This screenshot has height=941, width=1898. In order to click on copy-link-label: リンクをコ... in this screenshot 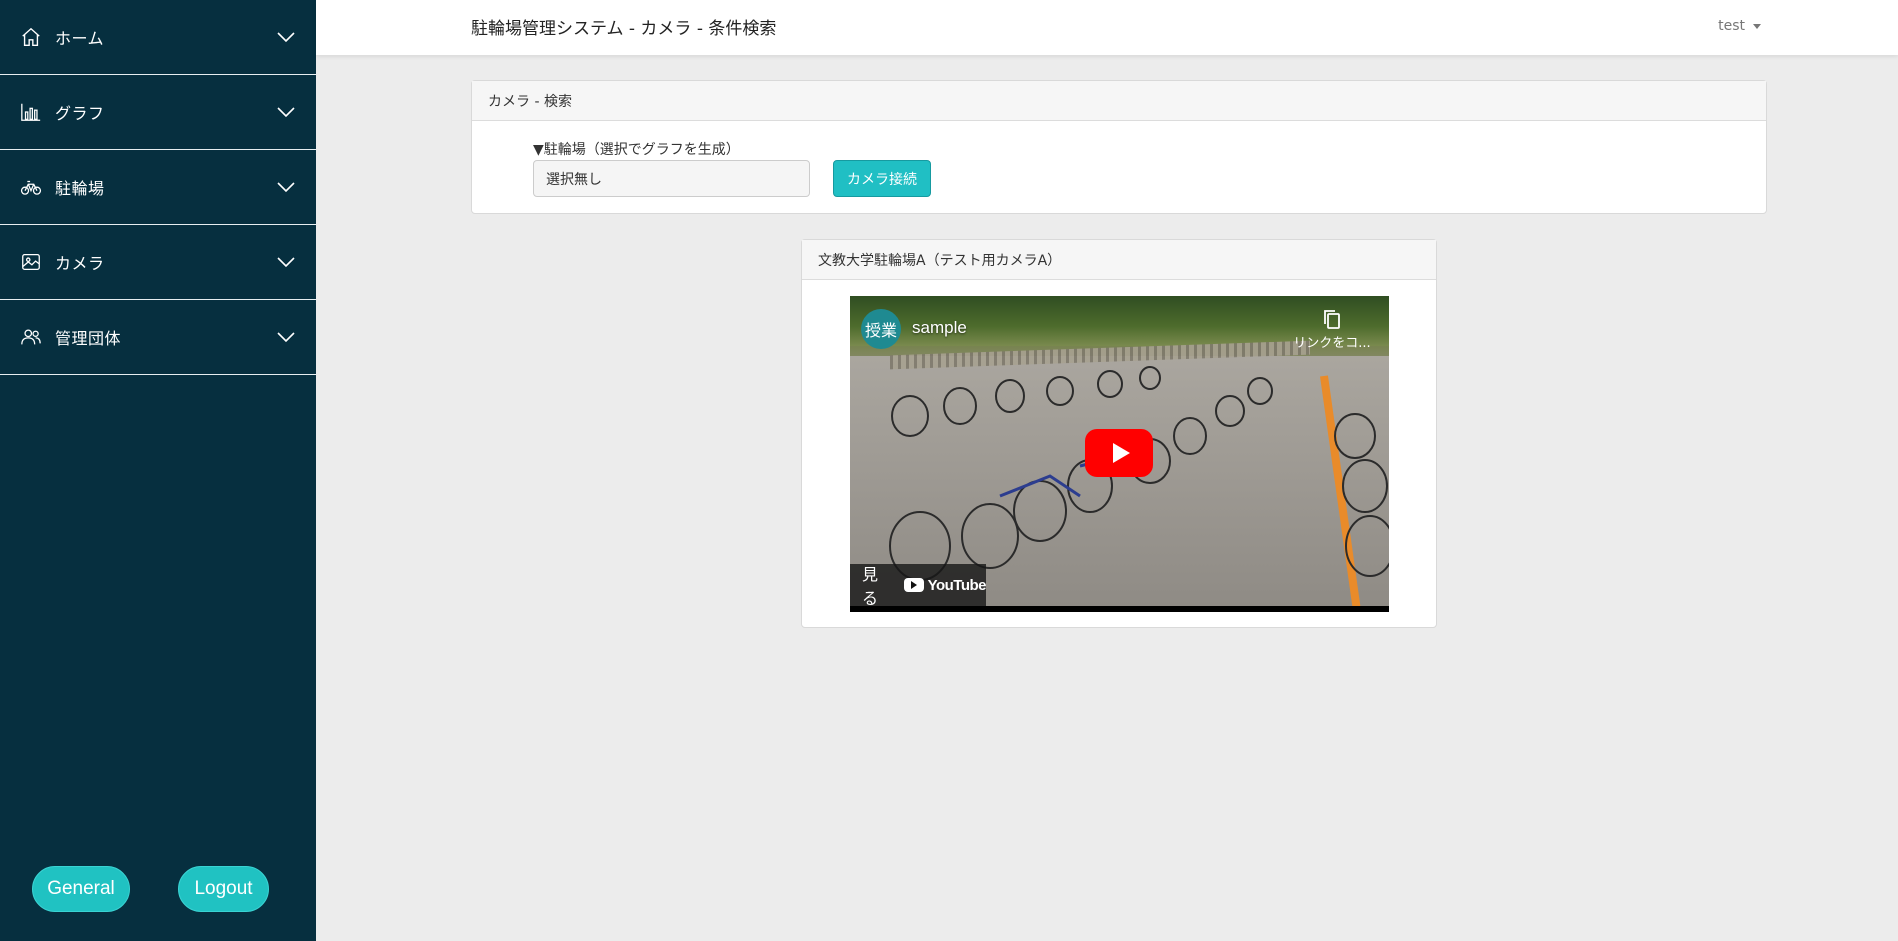, I will do `click(1332, 343)`.